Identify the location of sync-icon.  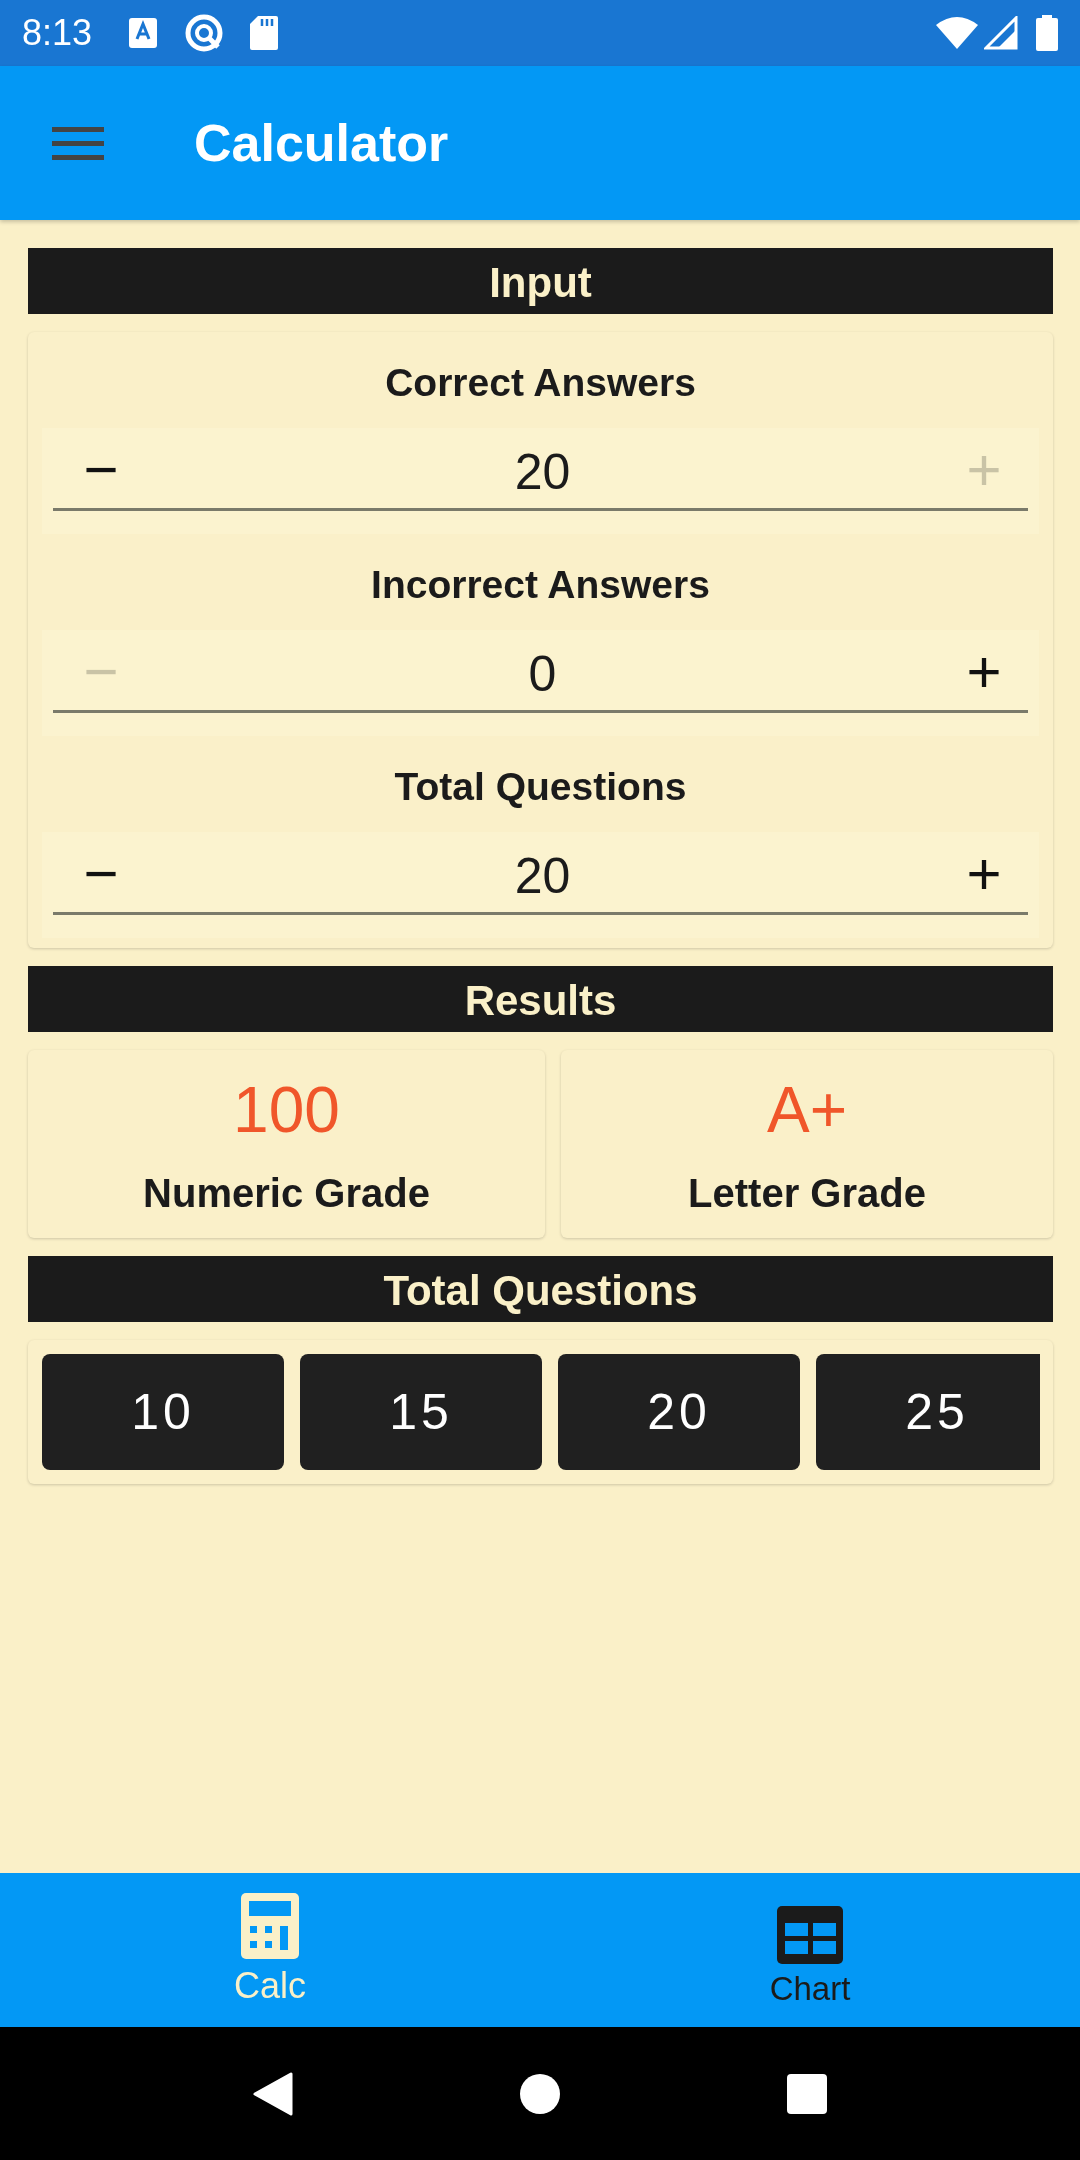
(204, 33).